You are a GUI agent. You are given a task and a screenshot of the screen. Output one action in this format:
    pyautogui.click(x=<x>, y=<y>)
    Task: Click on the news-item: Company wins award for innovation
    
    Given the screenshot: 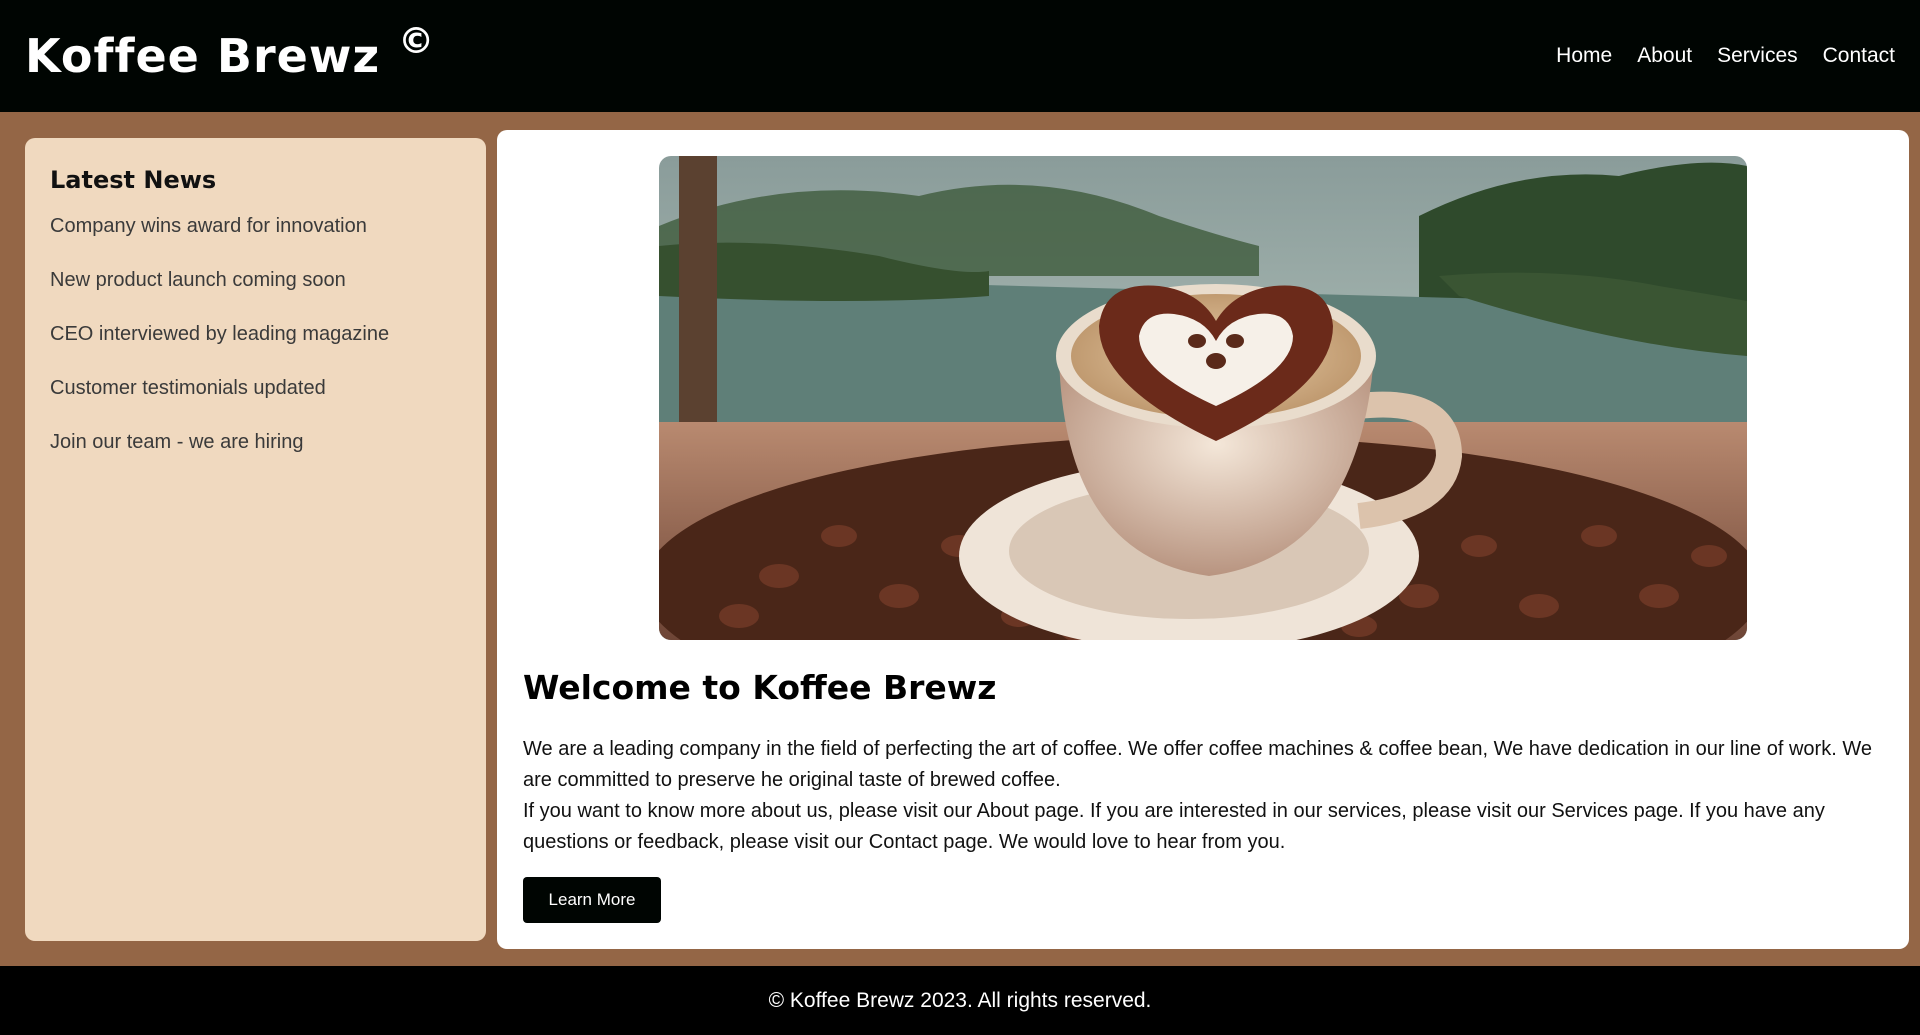 What is the action you would take?
    pyautogui.click(x=208, y=226)
    